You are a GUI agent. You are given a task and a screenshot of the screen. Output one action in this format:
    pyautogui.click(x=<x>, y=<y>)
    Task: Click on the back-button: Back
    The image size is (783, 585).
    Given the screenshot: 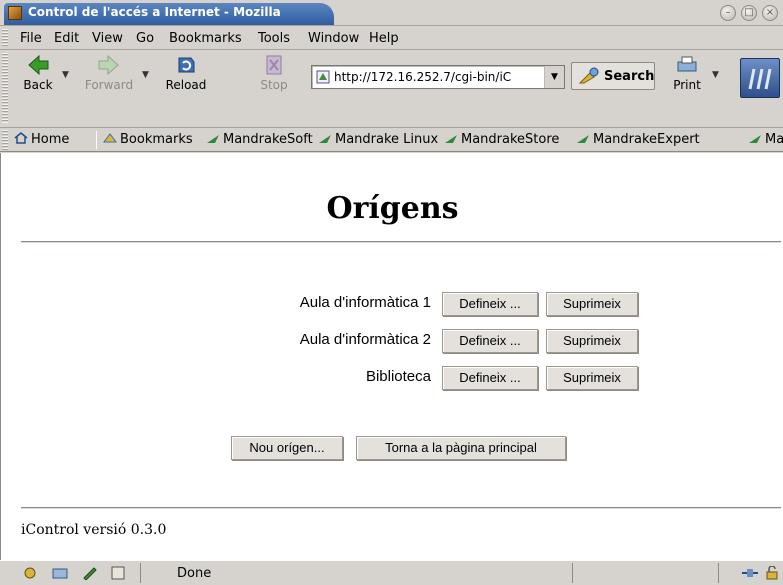 What is the action you would take?
    pyautogui.click(x=38, y=76)
    